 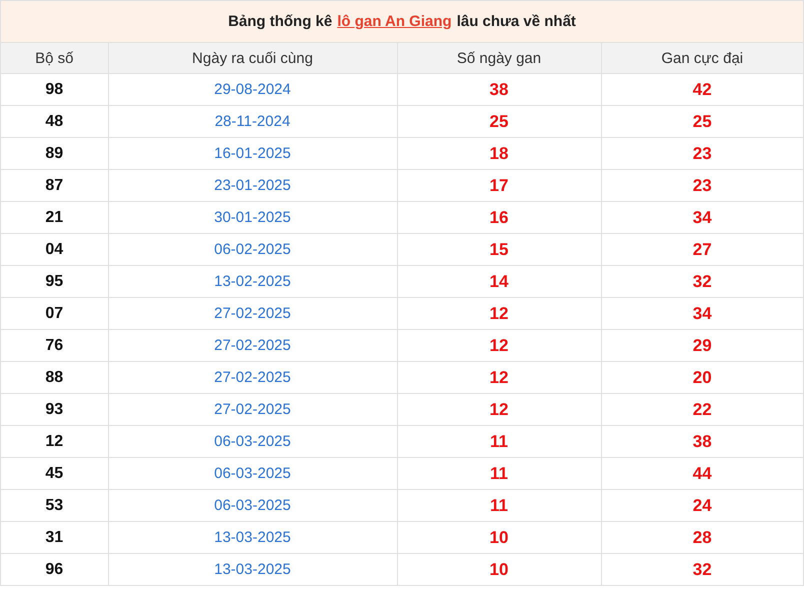 What do you see at coordinates (499, 218) in the screenshot?
I see `days-cell: 16` at bounding box center [499, 218].